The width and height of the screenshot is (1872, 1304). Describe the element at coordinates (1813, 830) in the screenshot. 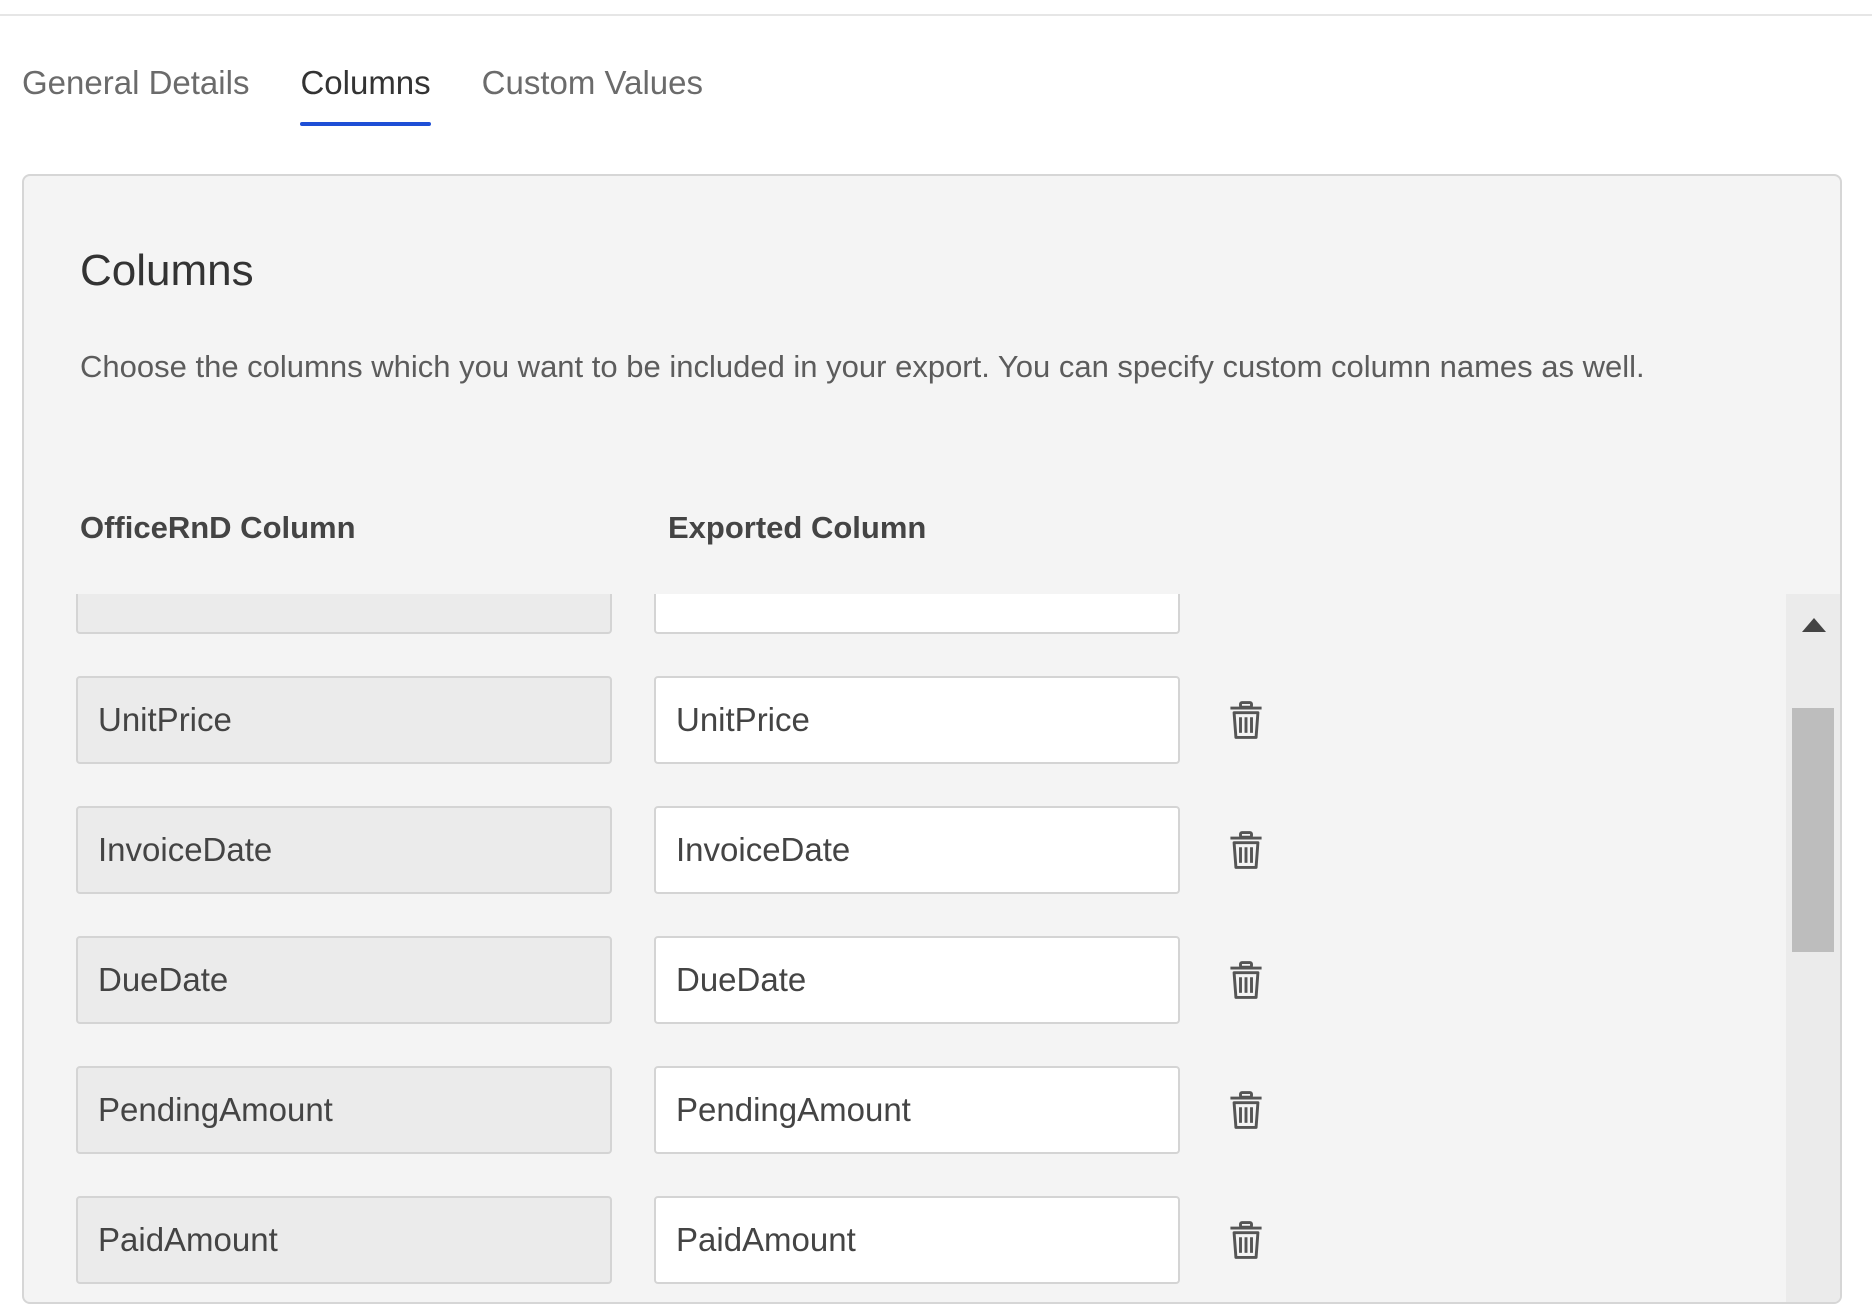

I see `scrollbar-thumb` at that location.